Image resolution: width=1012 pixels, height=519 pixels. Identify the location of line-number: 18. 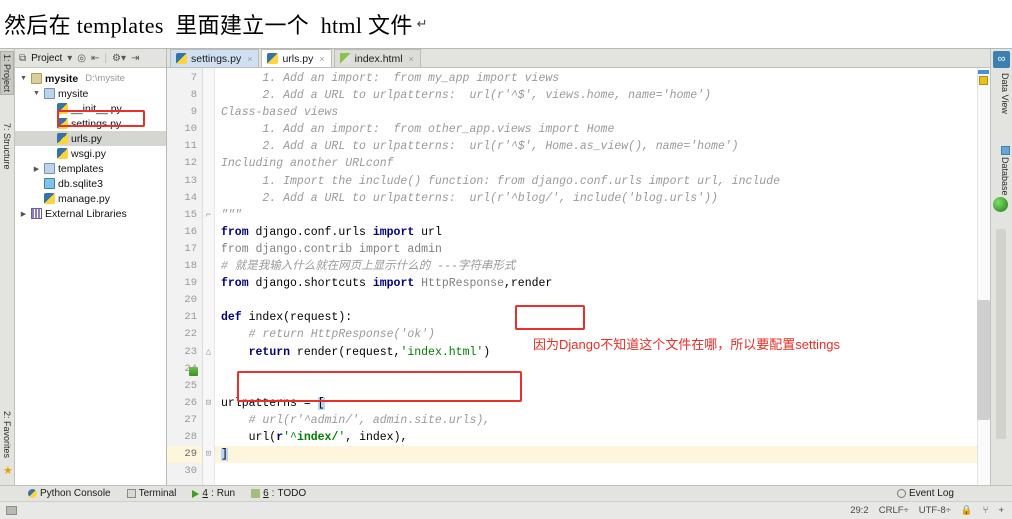
(184, 266).